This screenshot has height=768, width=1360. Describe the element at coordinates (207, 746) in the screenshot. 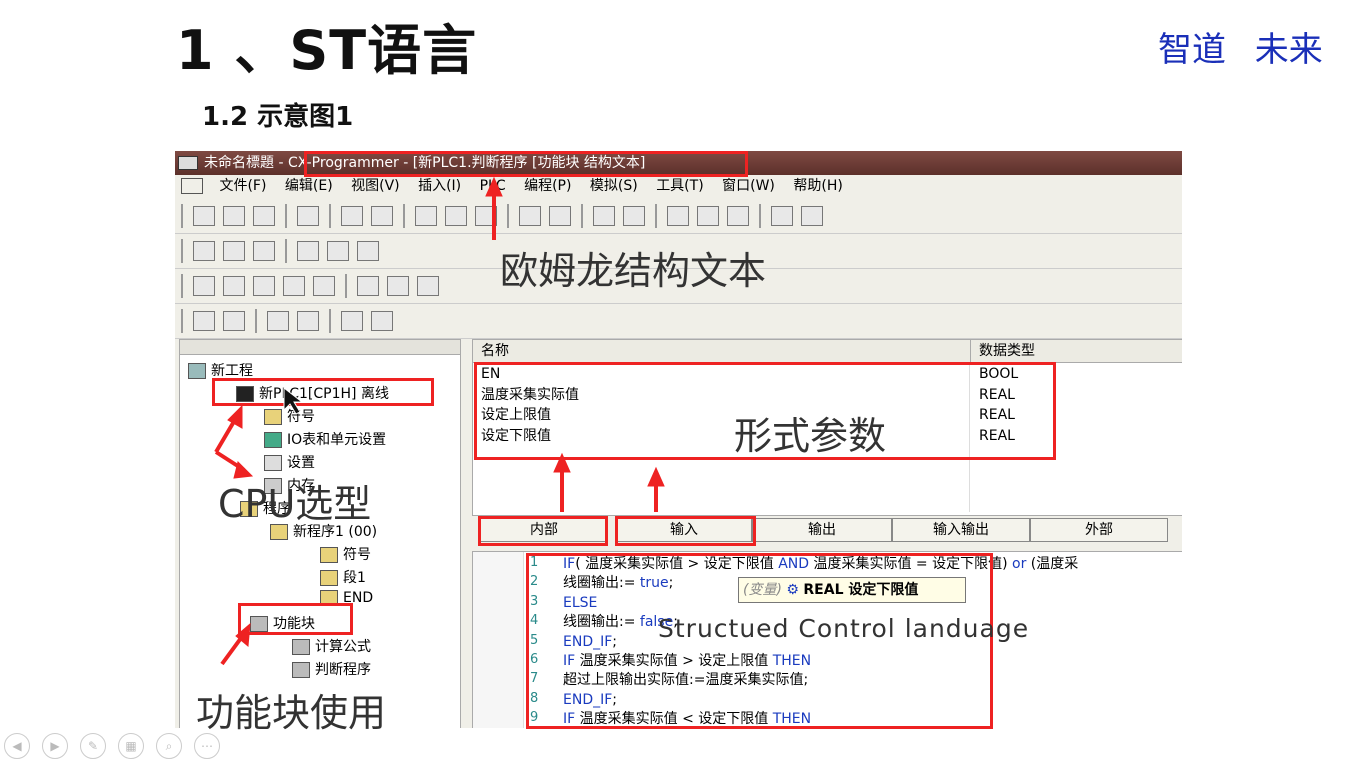

I see `more-icon: ⋯` at that location.